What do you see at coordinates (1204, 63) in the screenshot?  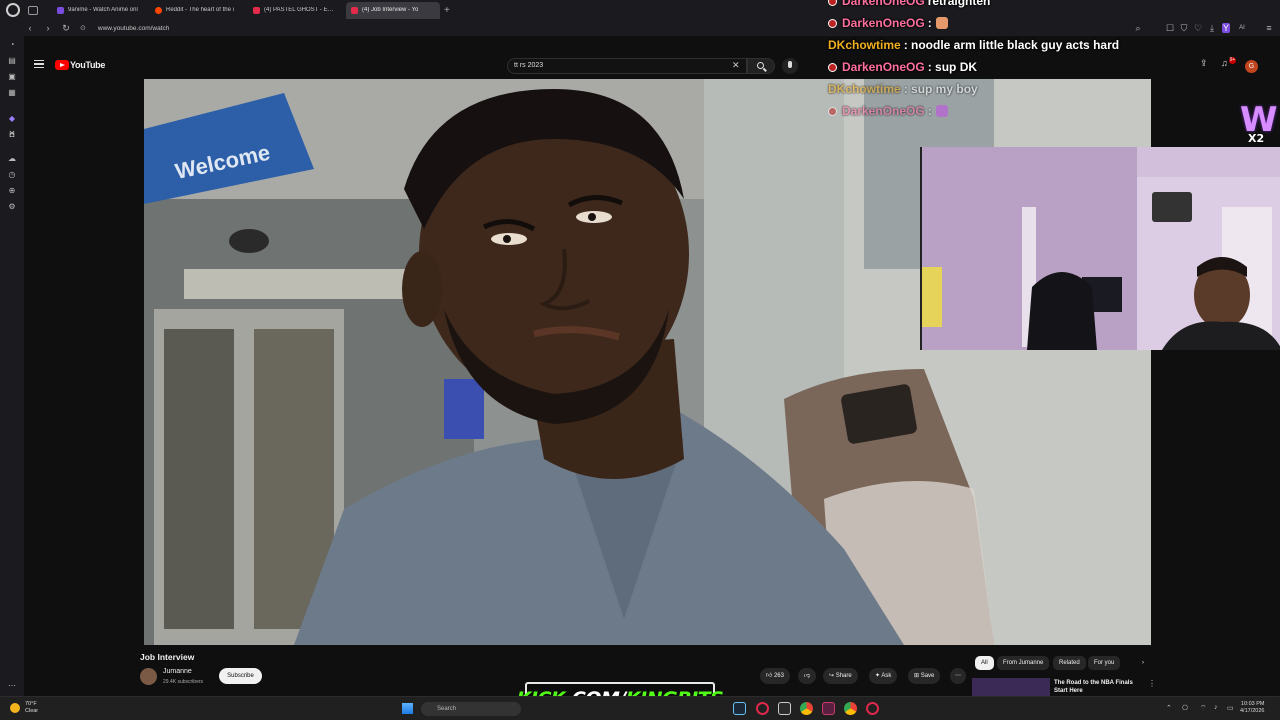 I see `upload-icon: ⇪` at bounding box center [1204, 63].